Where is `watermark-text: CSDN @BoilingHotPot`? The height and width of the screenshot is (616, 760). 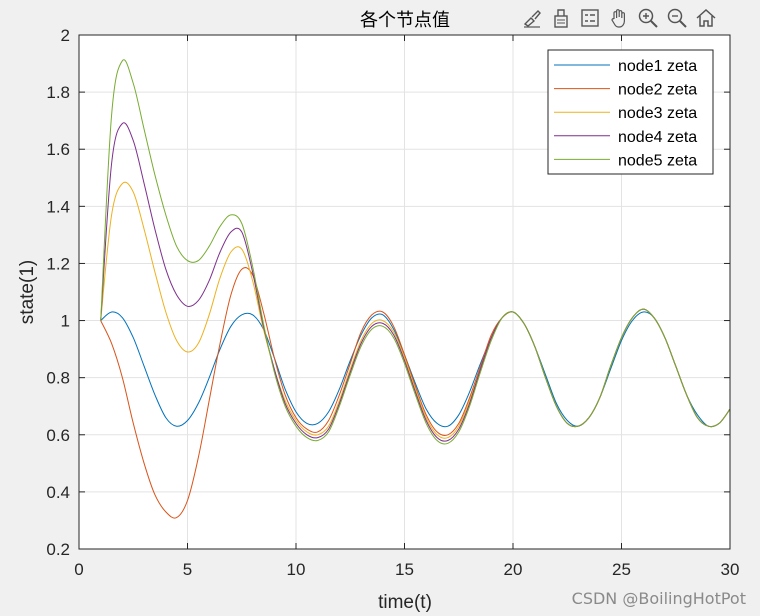 watermark-text: CSDN @BoilingHotPot is located at coordinates (658, 598).